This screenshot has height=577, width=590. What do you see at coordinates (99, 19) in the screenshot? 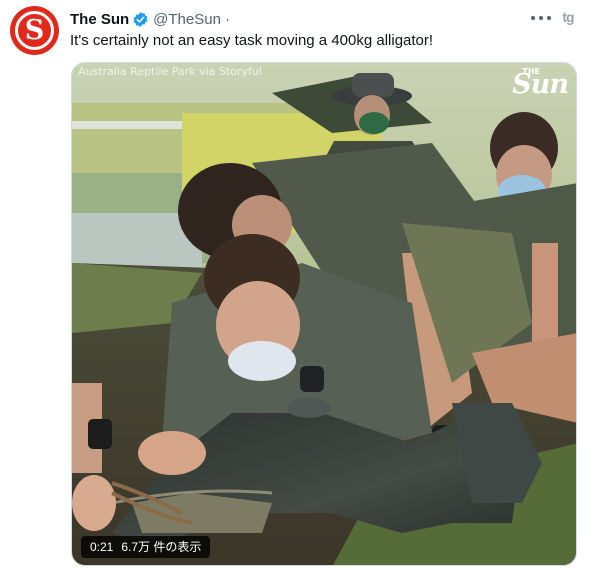
I see `display-name: The Sun` at bounding box center [99, 19].